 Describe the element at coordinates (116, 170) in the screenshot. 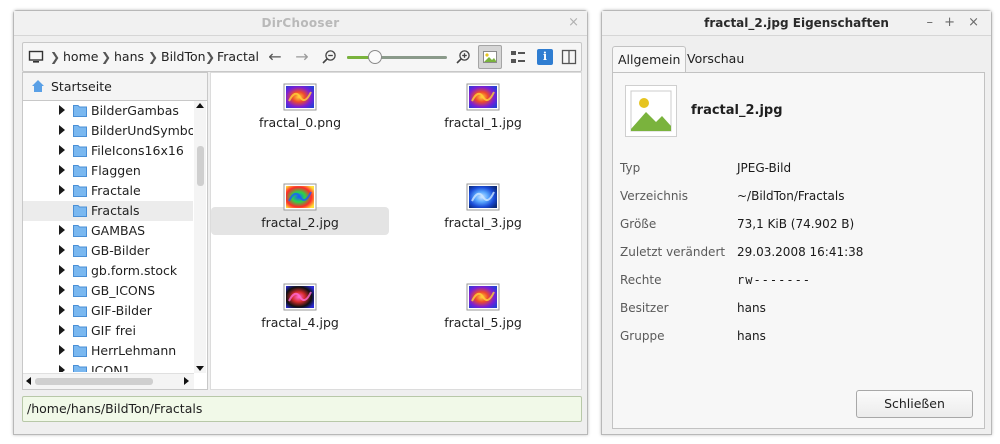

I see `tree-item-label: Flaggen` at that location.